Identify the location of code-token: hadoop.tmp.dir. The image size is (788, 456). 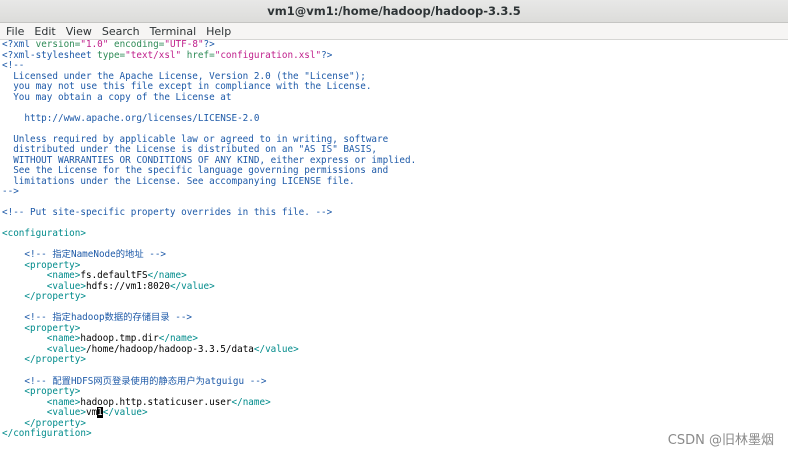
(119, 339).